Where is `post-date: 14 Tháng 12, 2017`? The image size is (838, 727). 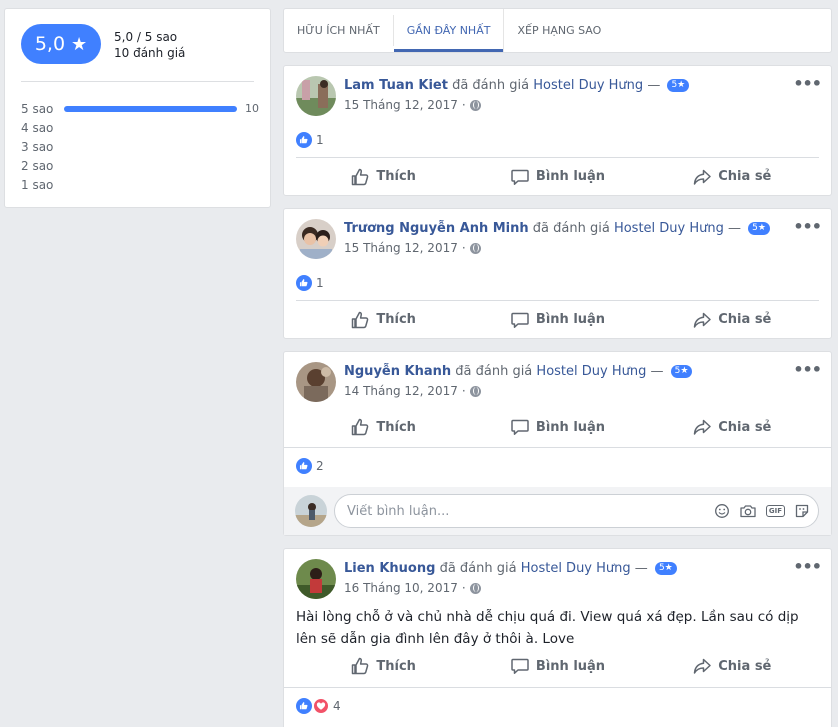
post-date: 14 Tháng 12, 2017 is located at coordinates (401, 391).